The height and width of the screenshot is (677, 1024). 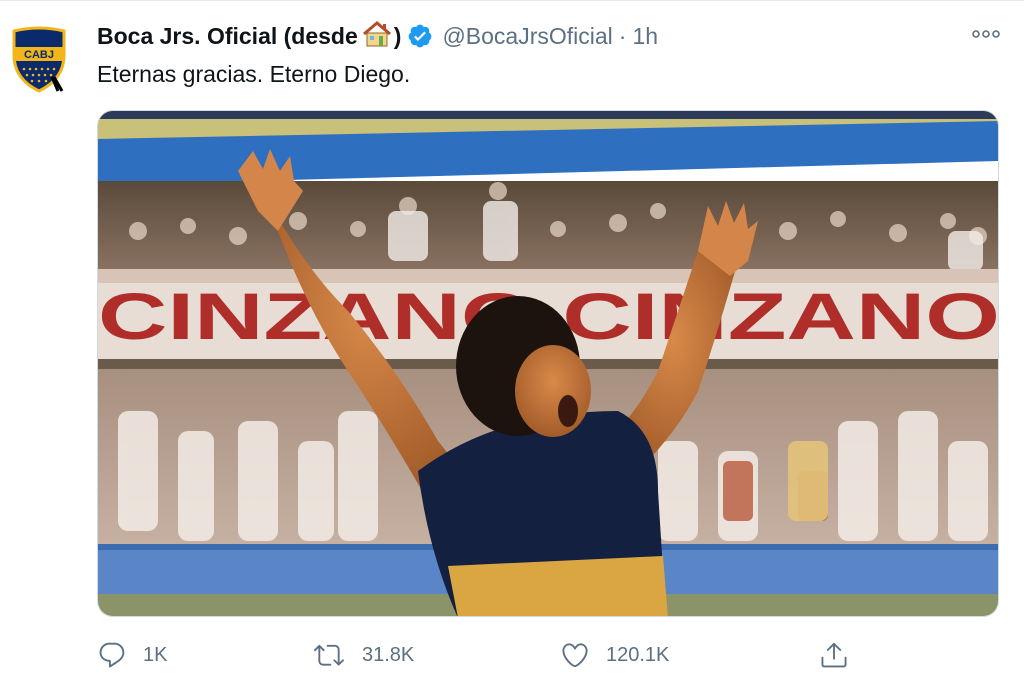 I want to click on tweet-text: Eternas gracias. Eterno Diego., so click(x=254, y=74).